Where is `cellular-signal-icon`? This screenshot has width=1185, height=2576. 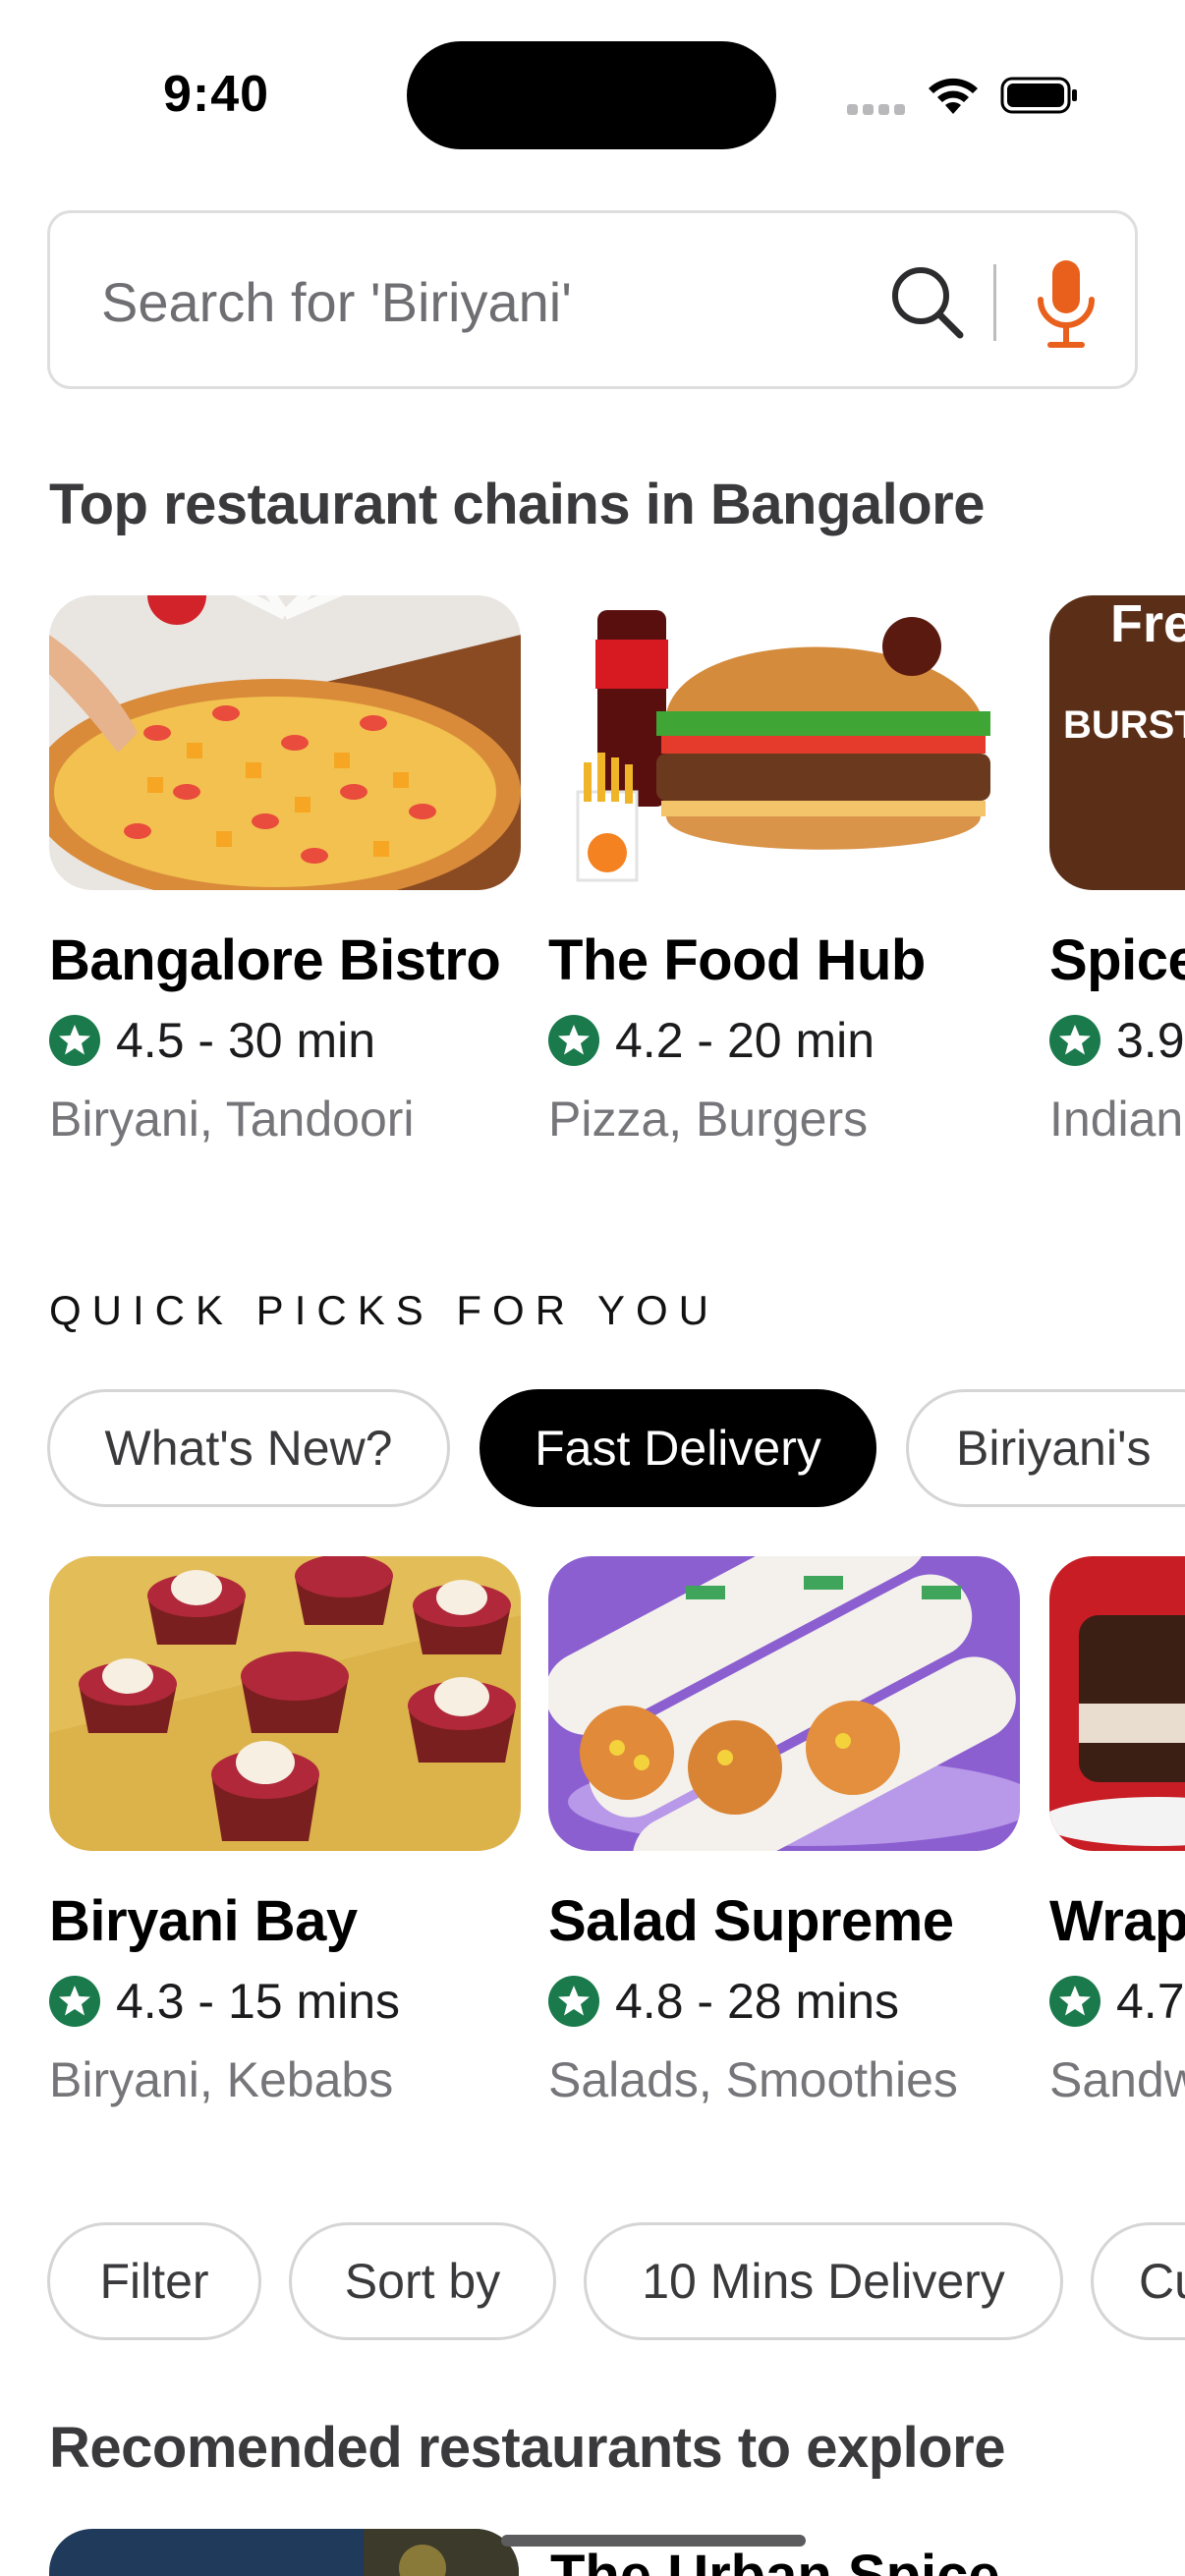
cellular-signal-icon is located at coordinates (879, 109).